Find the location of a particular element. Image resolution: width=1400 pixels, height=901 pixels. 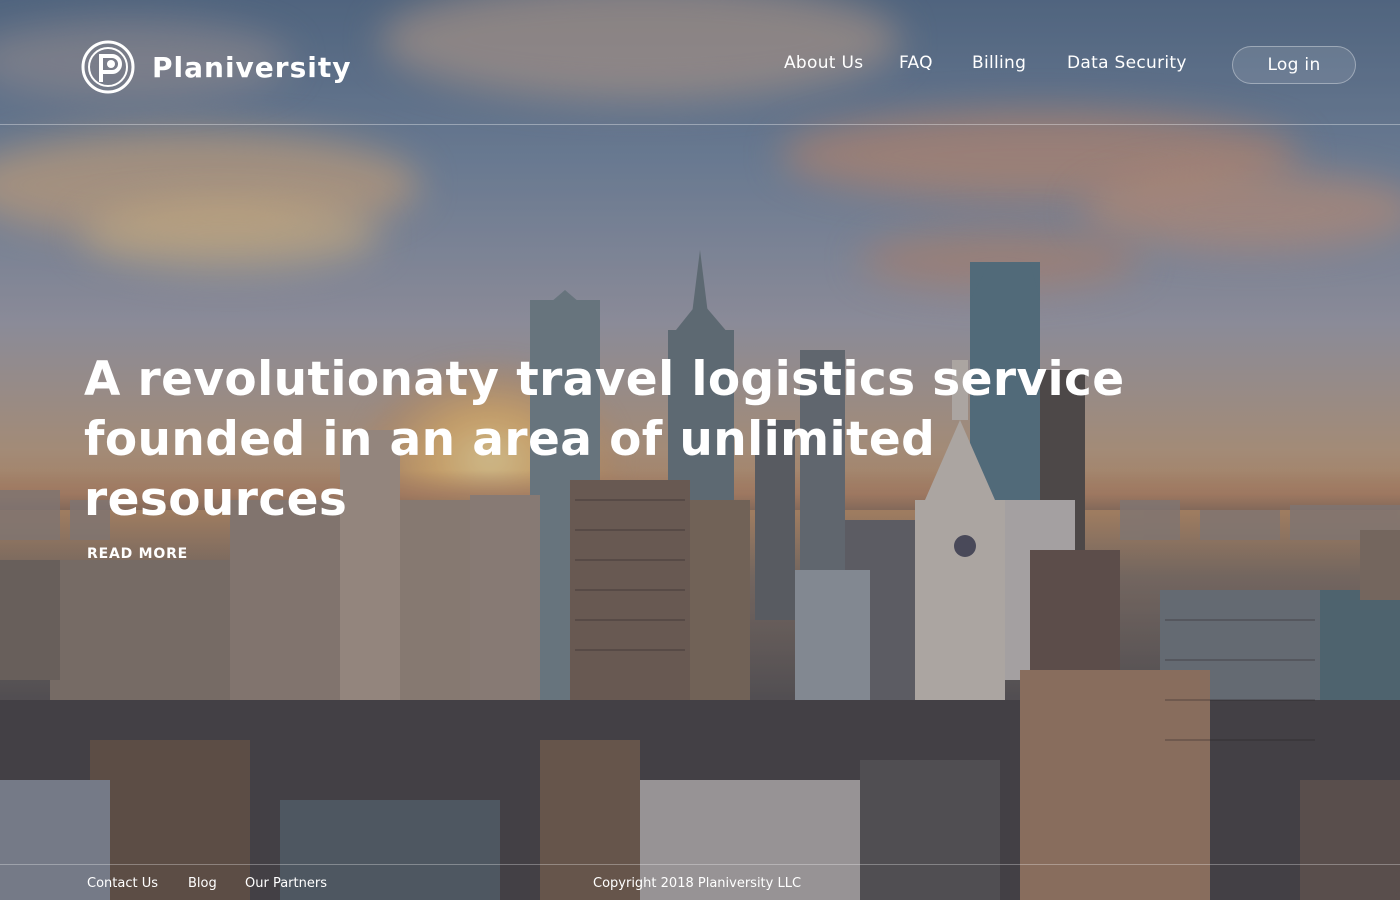

footer-our-partners: Our Partners is located at coordinates (286, 883).